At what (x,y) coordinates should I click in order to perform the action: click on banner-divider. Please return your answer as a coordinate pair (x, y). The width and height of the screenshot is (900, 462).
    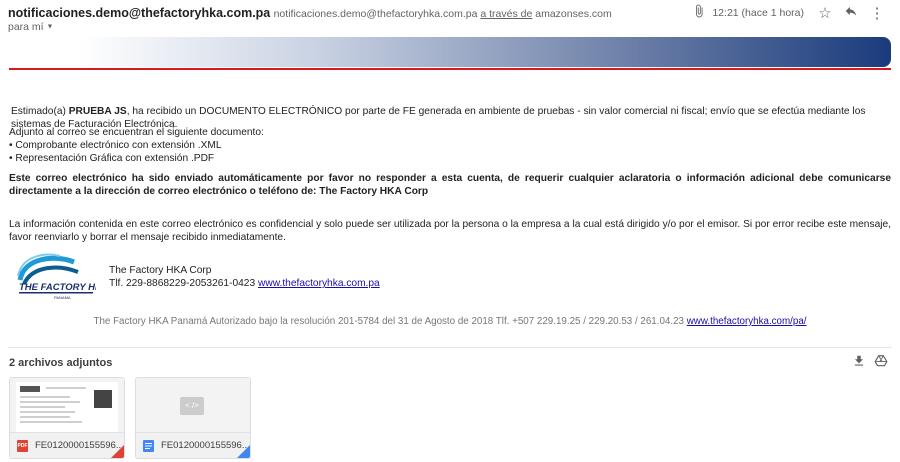
    Looking at the image, I should click on (450, 69).